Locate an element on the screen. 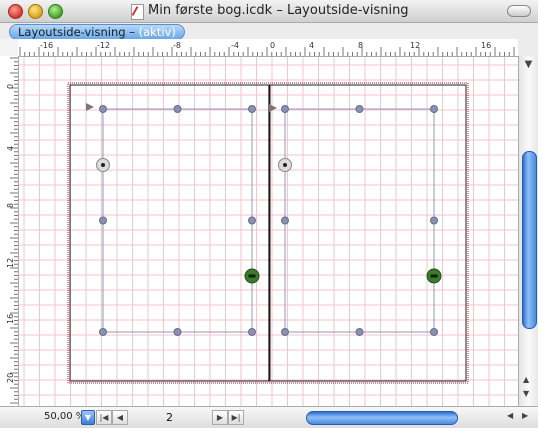 The height and width of the screenshot is (428, 538). last-page-icon: ▶| is located at coordinates (236, 417).